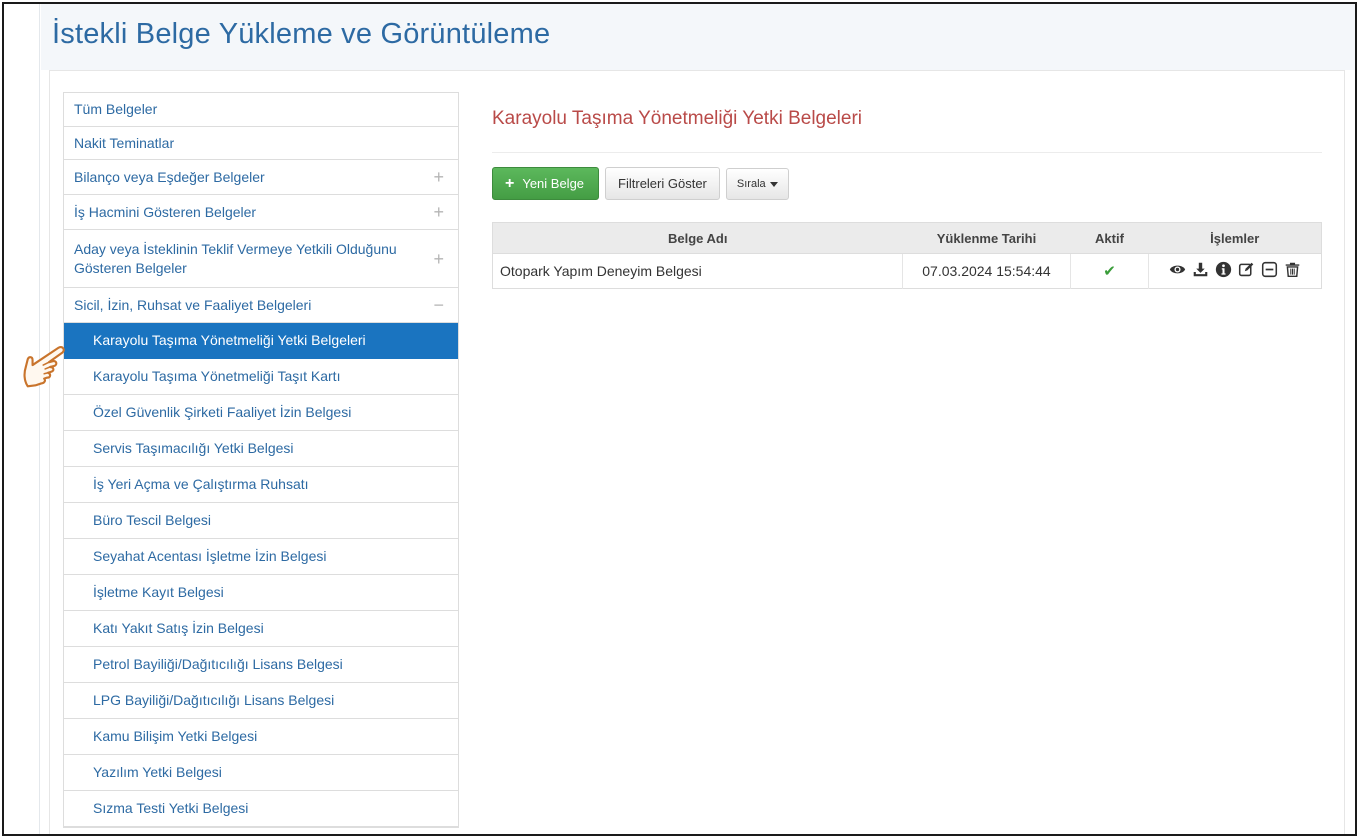  Describe the element at coordinates (214, 700) in the screenshot. I see `sidebar-subitem-label: LPG Bayiliği/Dağıtıcılığı Lisans Belgesi` at that location.